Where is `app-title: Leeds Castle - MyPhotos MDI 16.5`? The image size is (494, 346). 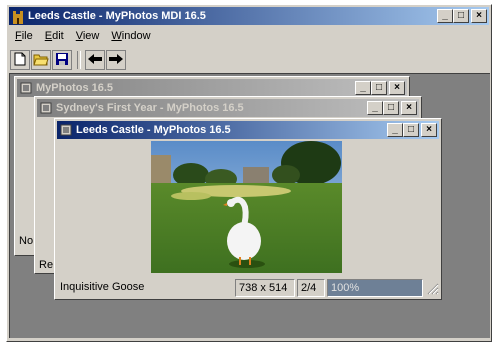 app-title: Leeds Castle - MyPhotos MDI 16.5 is located at coordinates (117, 16).